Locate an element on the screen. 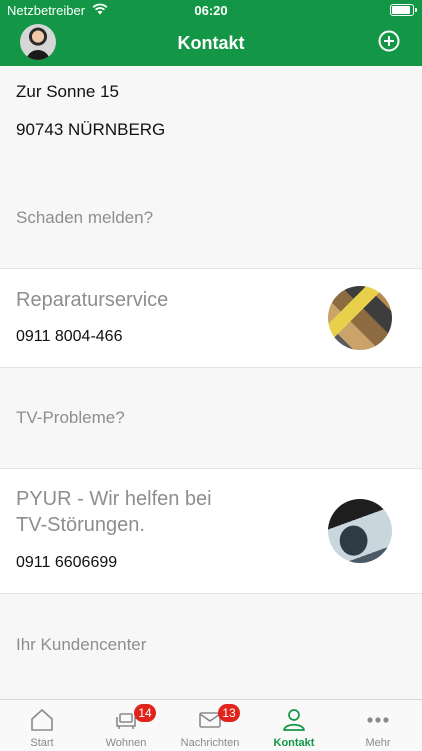 The width and height of the screenshot is (422, 751). tab-kontakt: Kontakt is located at coordinates (294, 725).